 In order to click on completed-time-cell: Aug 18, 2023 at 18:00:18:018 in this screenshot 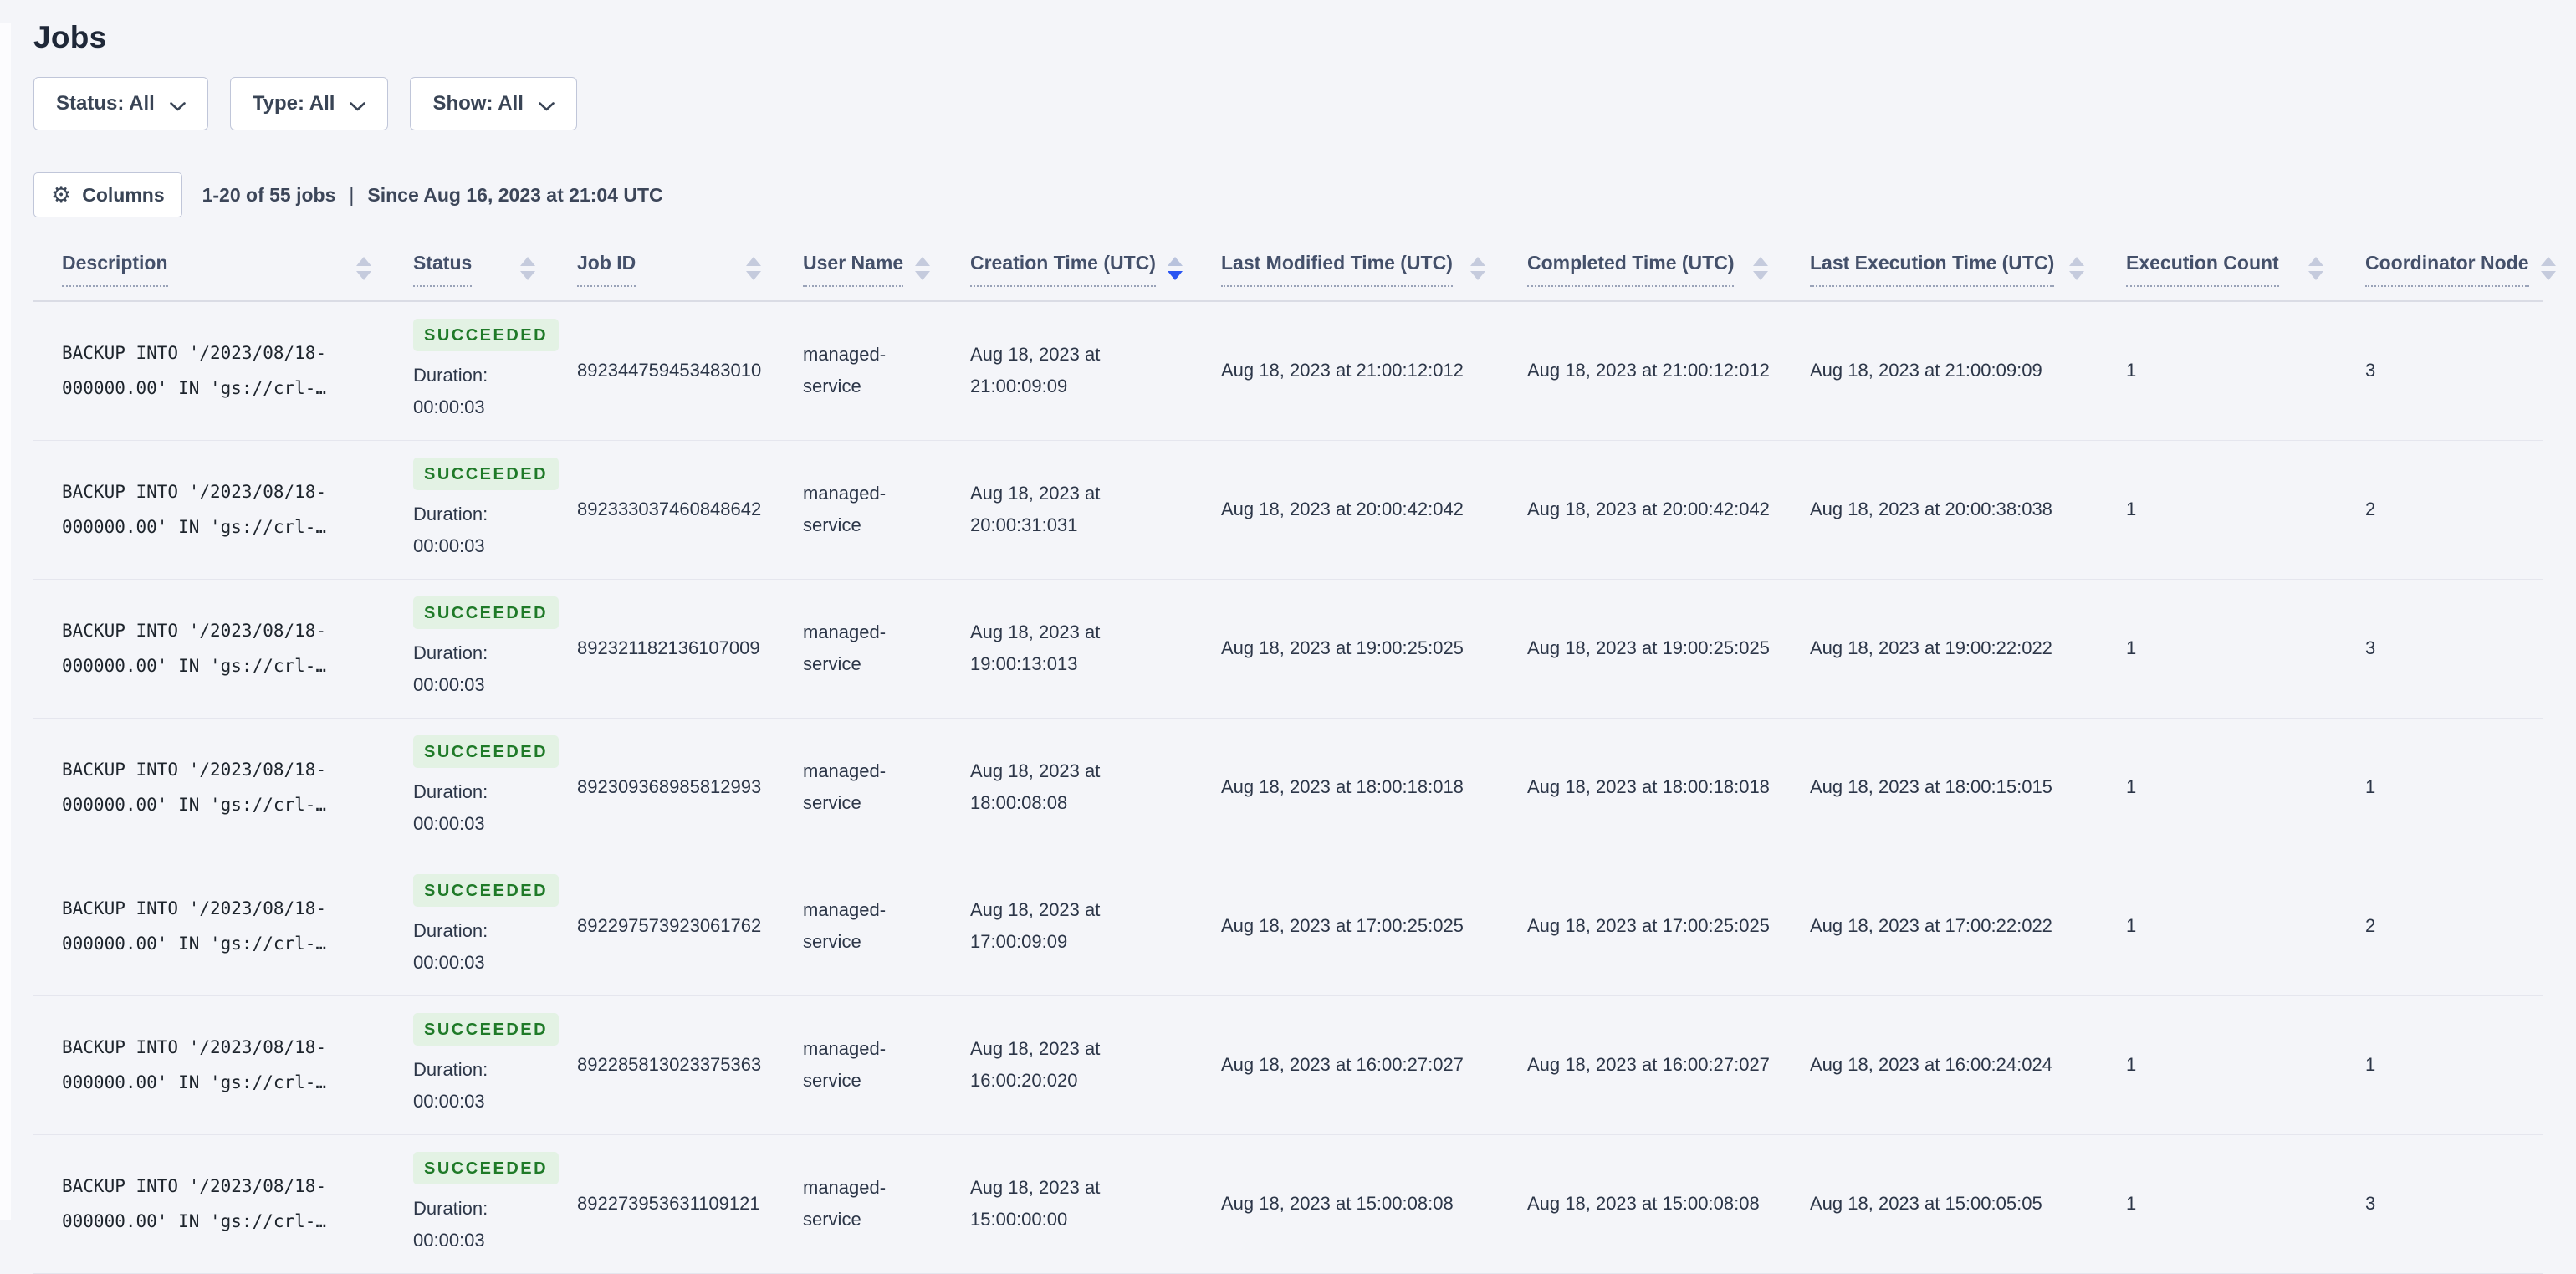, I will do `click(1668, 787)`.